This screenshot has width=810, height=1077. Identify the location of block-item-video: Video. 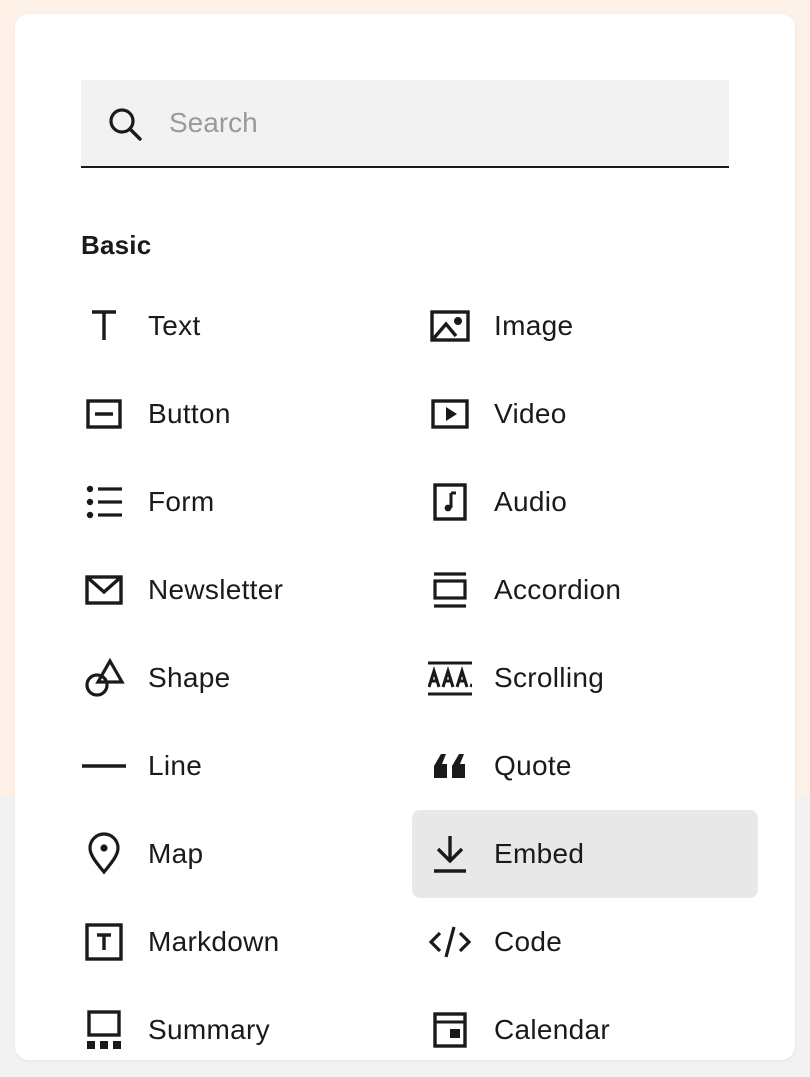
(585, 414).